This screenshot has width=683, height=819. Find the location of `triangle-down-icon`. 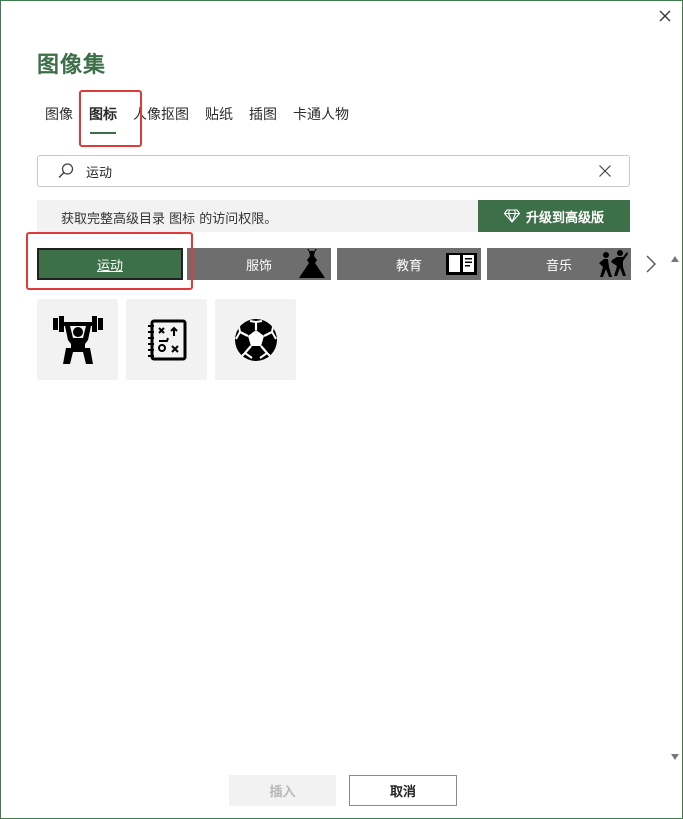

triangle-down-icon is located at coordinates (675, 757).